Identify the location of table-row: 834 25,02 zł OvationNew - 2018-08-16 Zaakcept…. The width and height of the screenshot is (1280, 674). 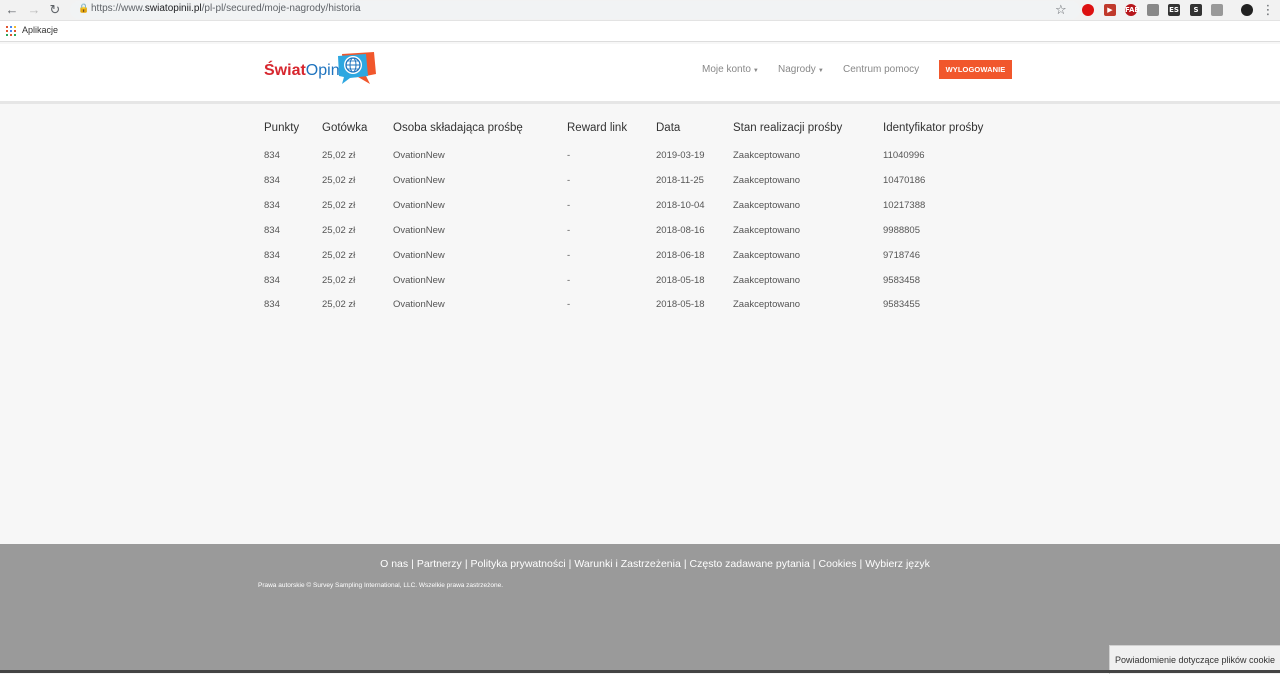
(644, 233).